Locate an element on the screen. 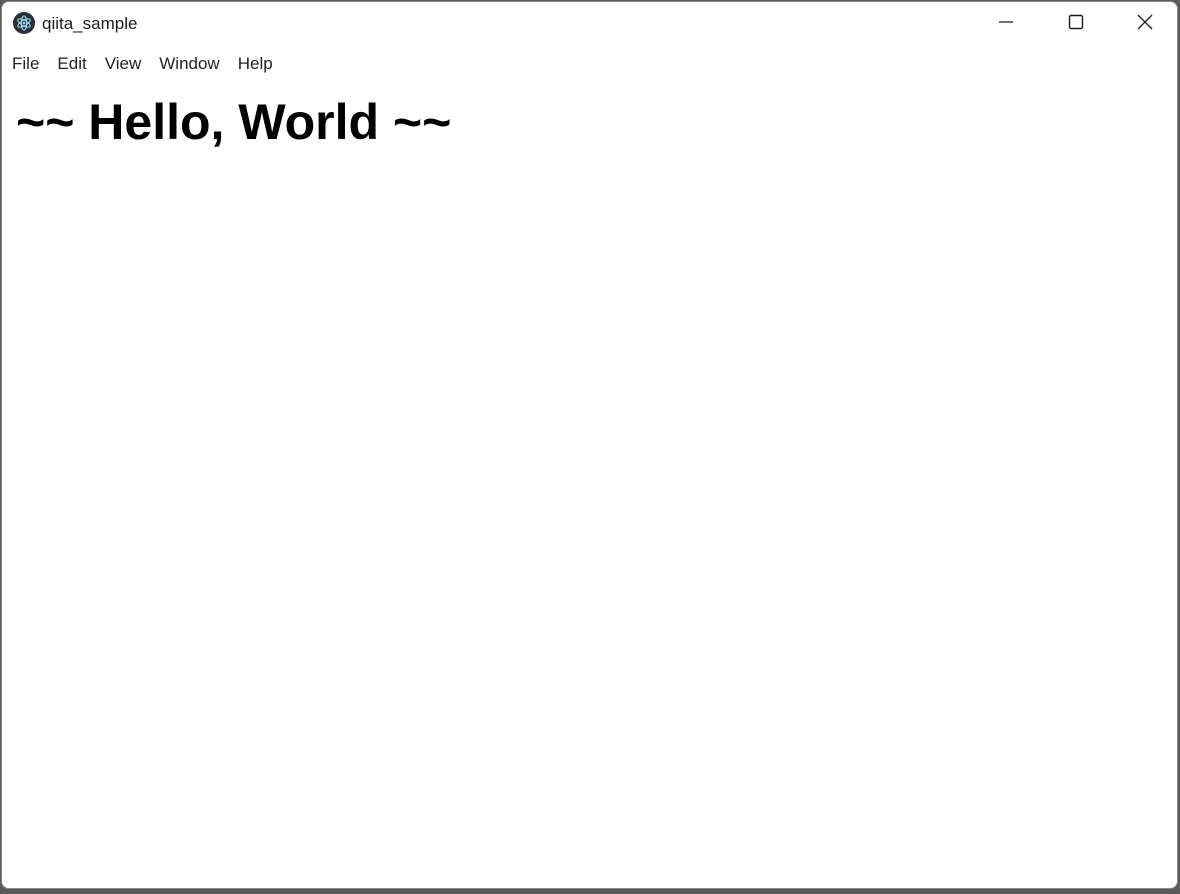  menu-help: Help is located at coordinates (255, 64).